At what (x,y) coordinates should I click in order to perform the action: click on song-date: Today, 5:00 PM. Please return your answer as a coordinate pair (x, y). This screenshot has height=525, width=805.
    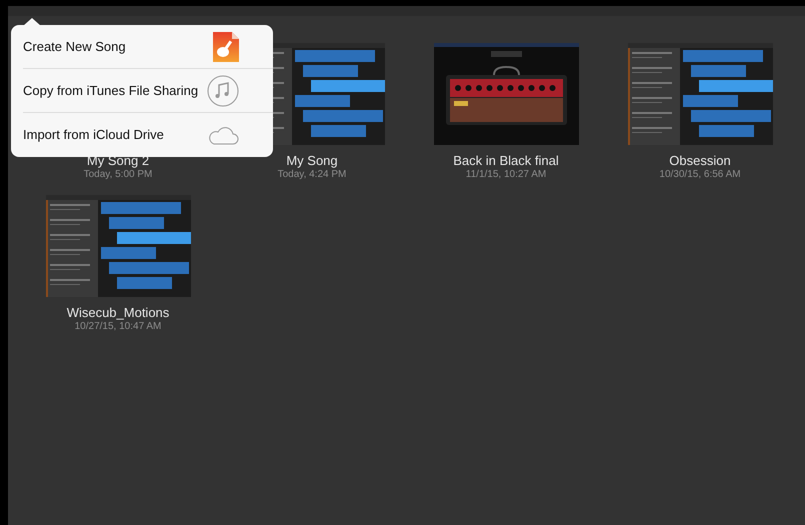
    Looking at the image, I should click on (118, 175).